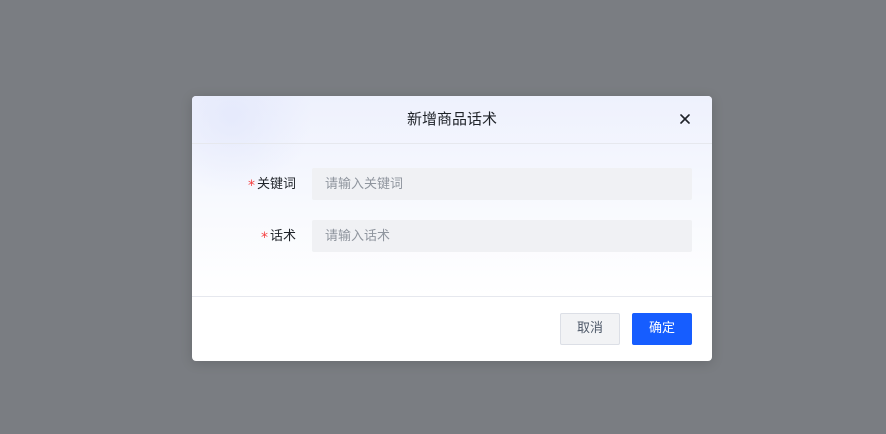 This screenshot has height=434, width=886. What do you see at coordinates (276, 184) in the screenshot?
I see `keyword-label-text: 关键词` at bounding box center [276, 184].